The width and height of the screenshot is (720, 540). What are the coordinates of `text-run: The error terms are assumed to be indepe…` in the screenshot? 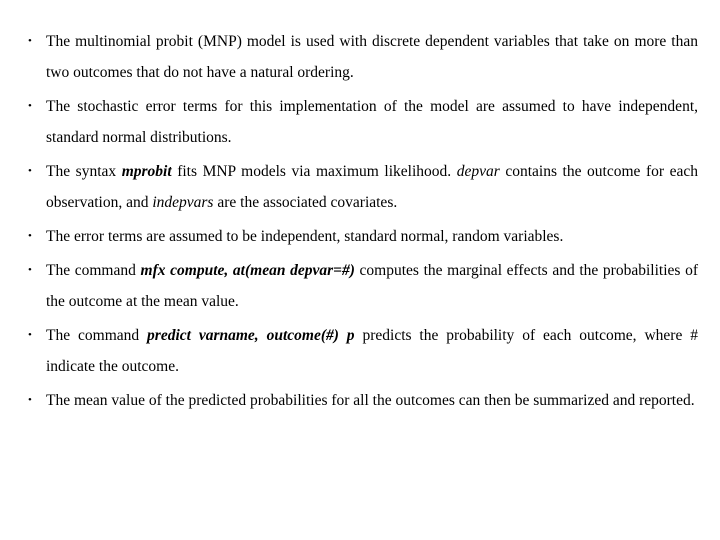 It's located at (305, 236).